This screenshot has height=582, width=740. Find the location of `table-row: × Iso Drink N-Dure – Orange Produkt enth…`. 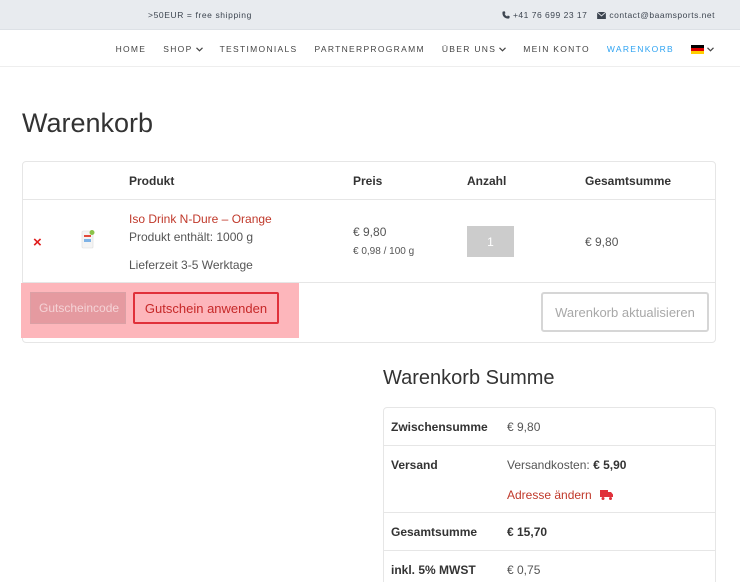

table-row: × Iso Drink N-Dure – Orange Produkt enth… is located at coordinates (369, 241).